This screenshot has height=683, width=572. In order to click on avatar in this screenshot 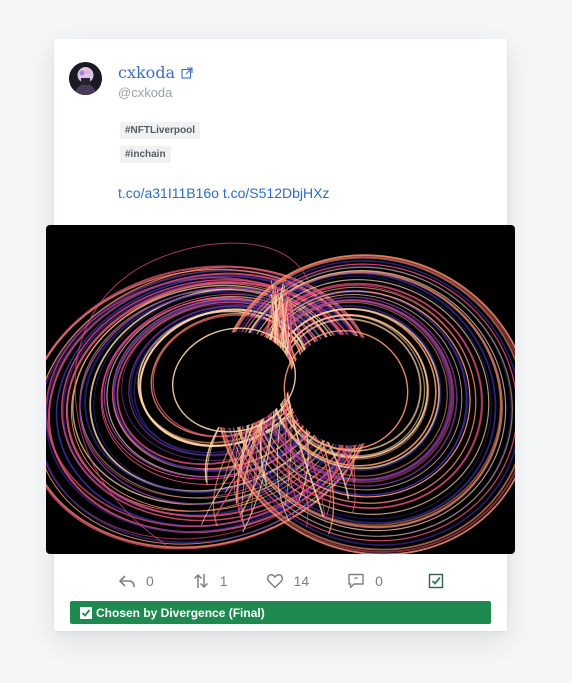, I will do `click(85, 78)`.